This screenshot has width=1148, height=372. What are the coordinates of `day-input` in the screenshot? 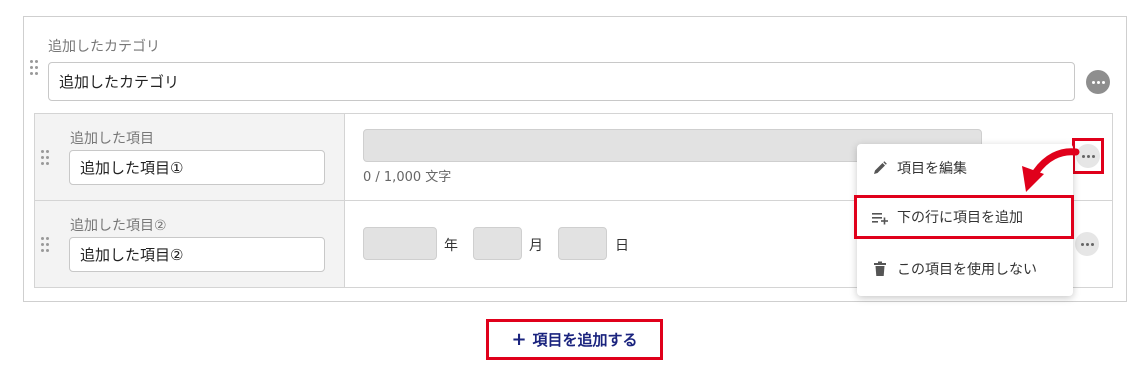 It's located at (582, 243).